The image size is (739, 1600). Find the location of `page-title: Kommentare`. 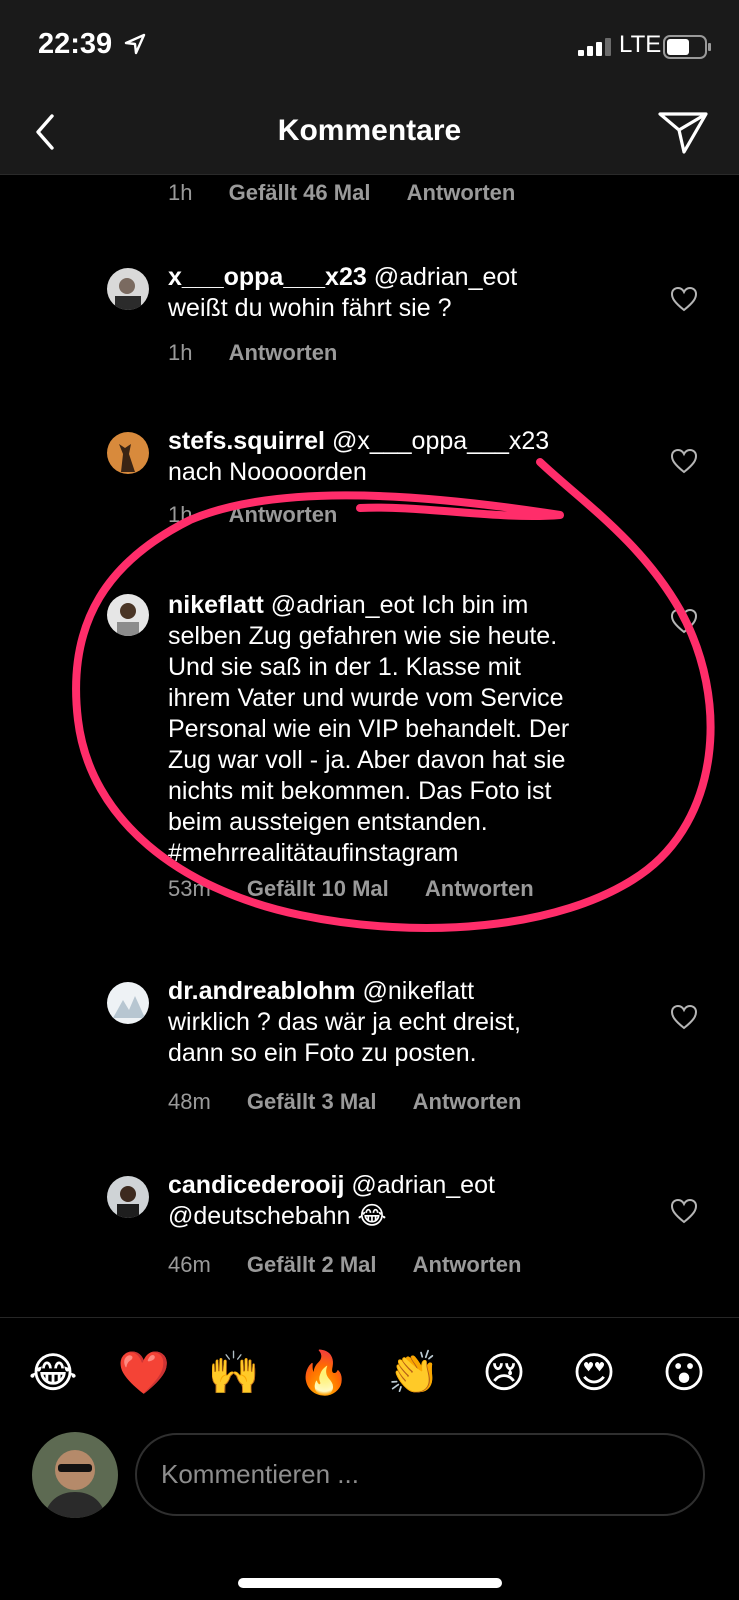

page-title: Kommentare is located at coordinates (369, 130).